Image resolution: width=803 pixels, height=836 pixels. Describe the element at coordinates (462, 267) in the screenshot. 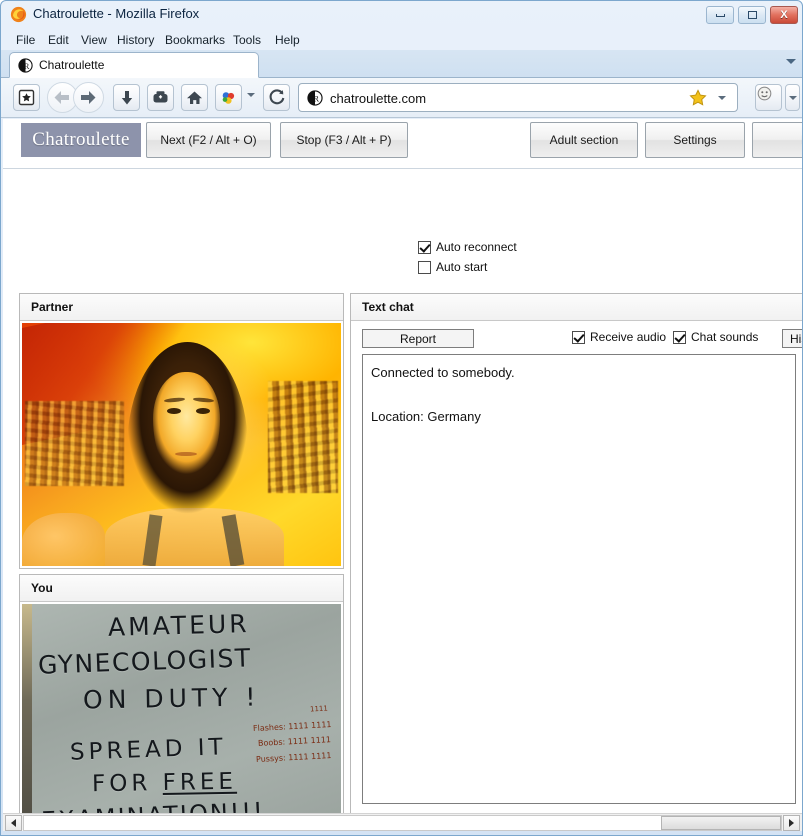

I see `auto-start-label: Auto start` at that location.